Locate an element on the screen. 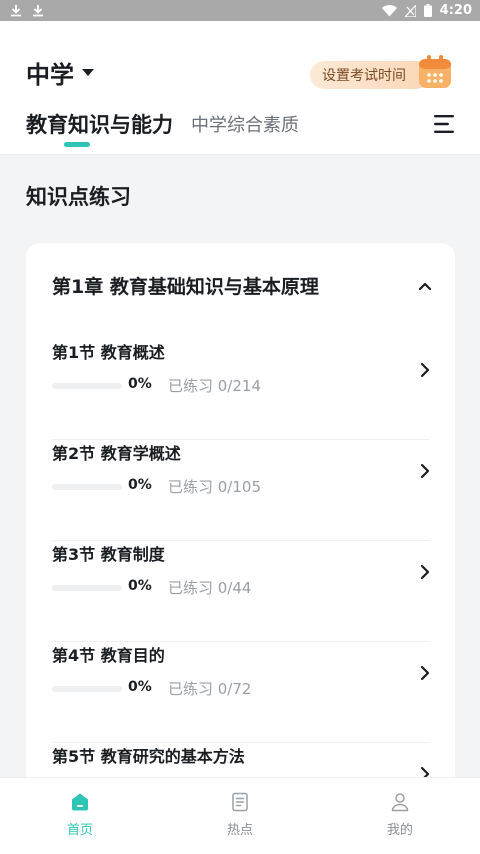 This screenshot has height=854, width=480. tab-comprehensive-quality: 中学综合素质 is located at coordinates (245, 125).